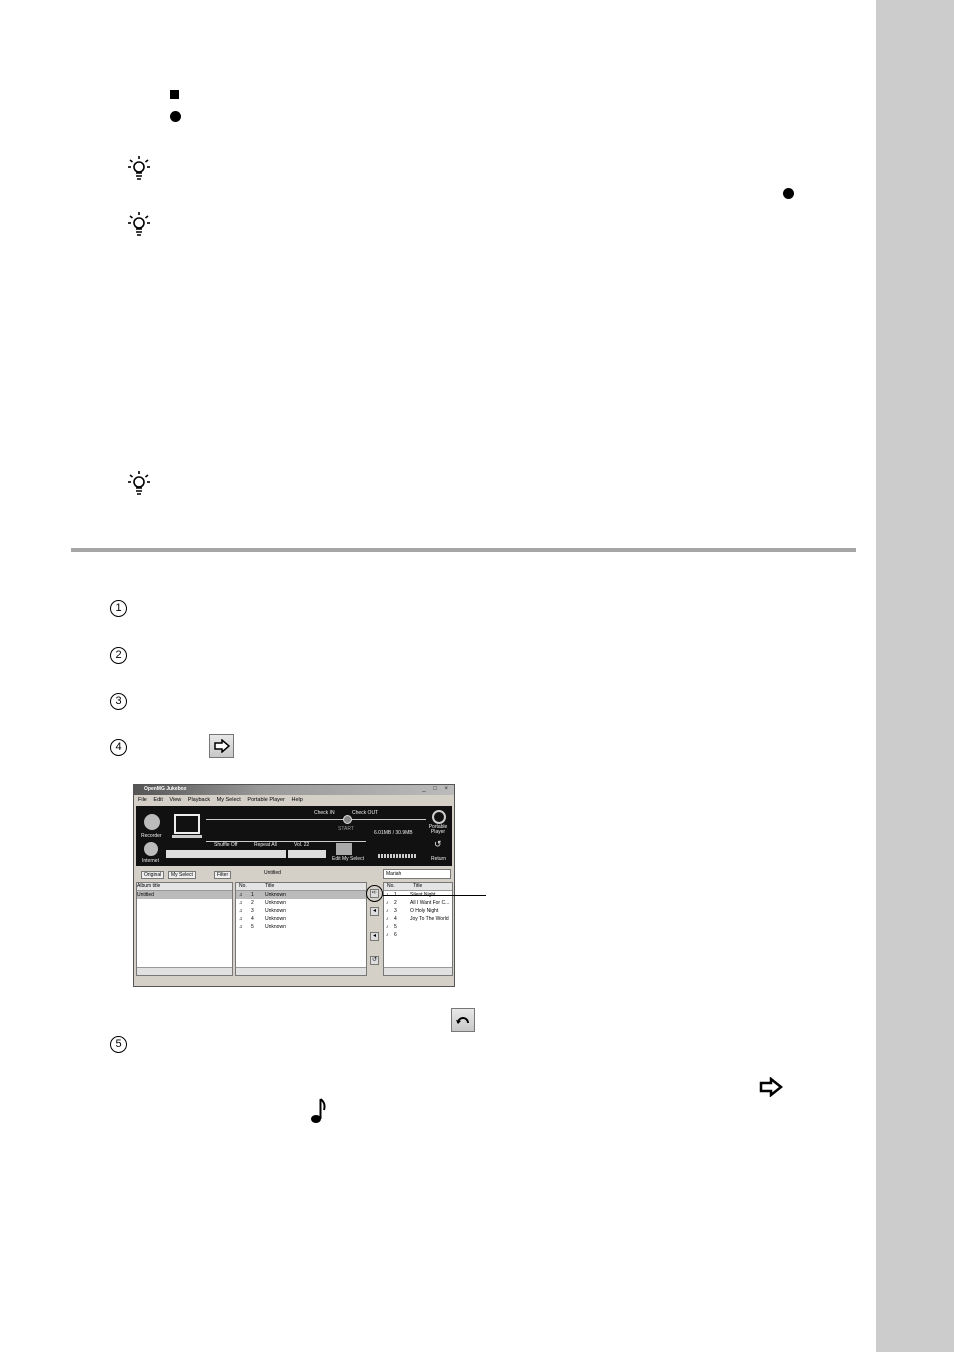 This screenshot has width=954, height=1352. I want to click on transport-controls, so click(226, 854).